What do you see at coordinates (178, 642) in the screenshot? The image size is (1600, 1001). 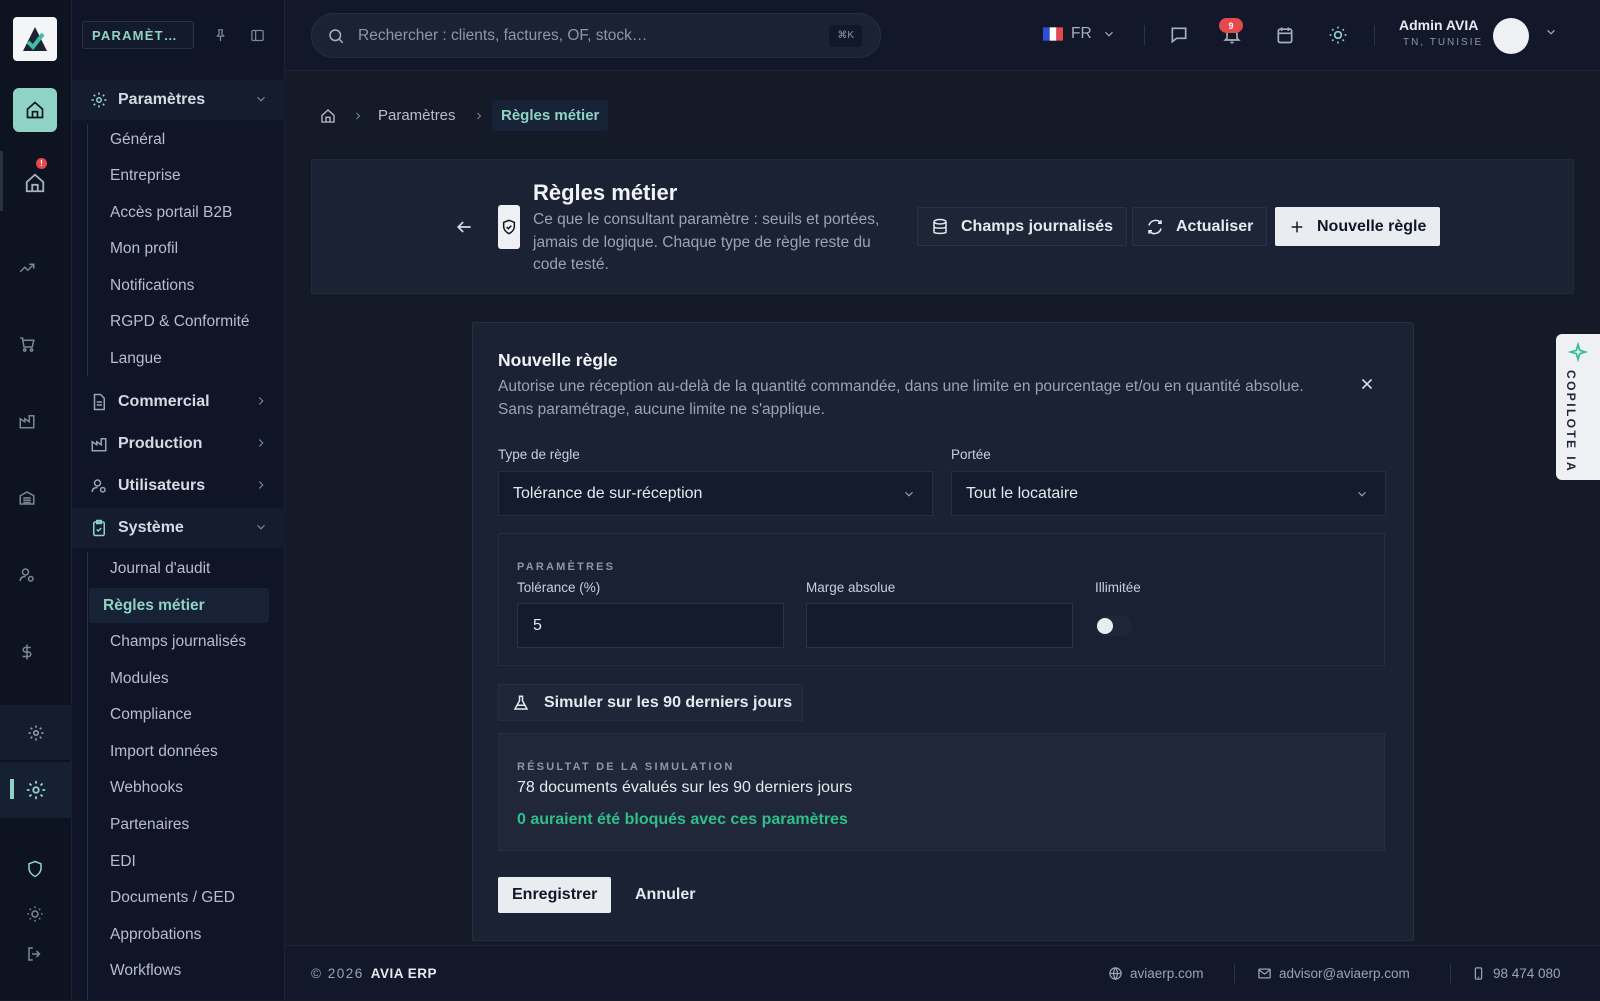 I see `sidebar-item-champs: Champs journalisés` at bounding box center [178, 642].